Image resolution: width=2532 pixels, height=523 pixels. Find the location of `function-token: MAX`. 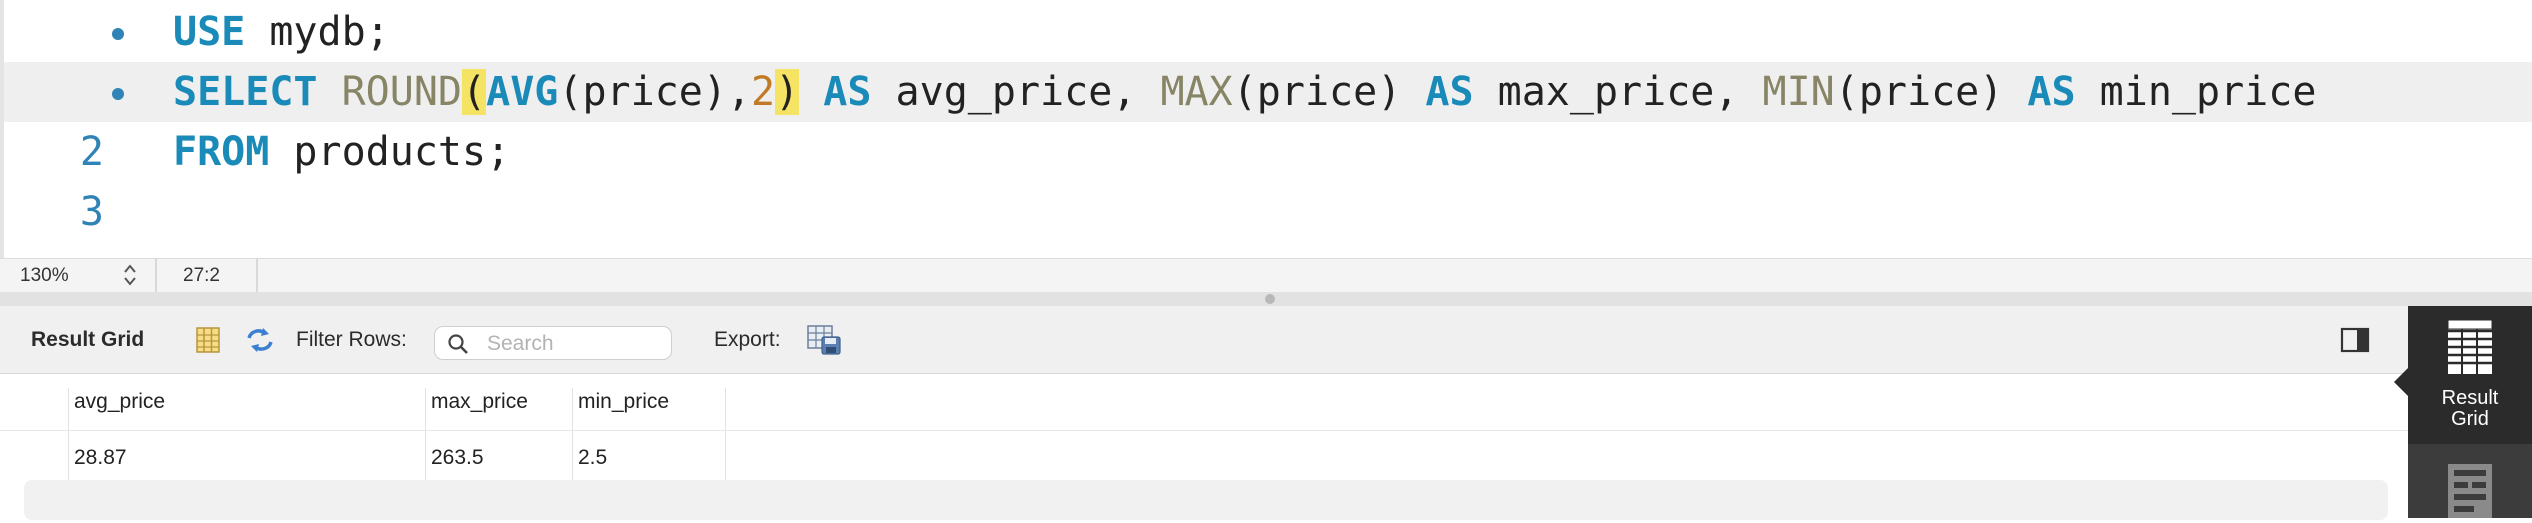

function-token: MAX is located at coordinates (1196, 92).